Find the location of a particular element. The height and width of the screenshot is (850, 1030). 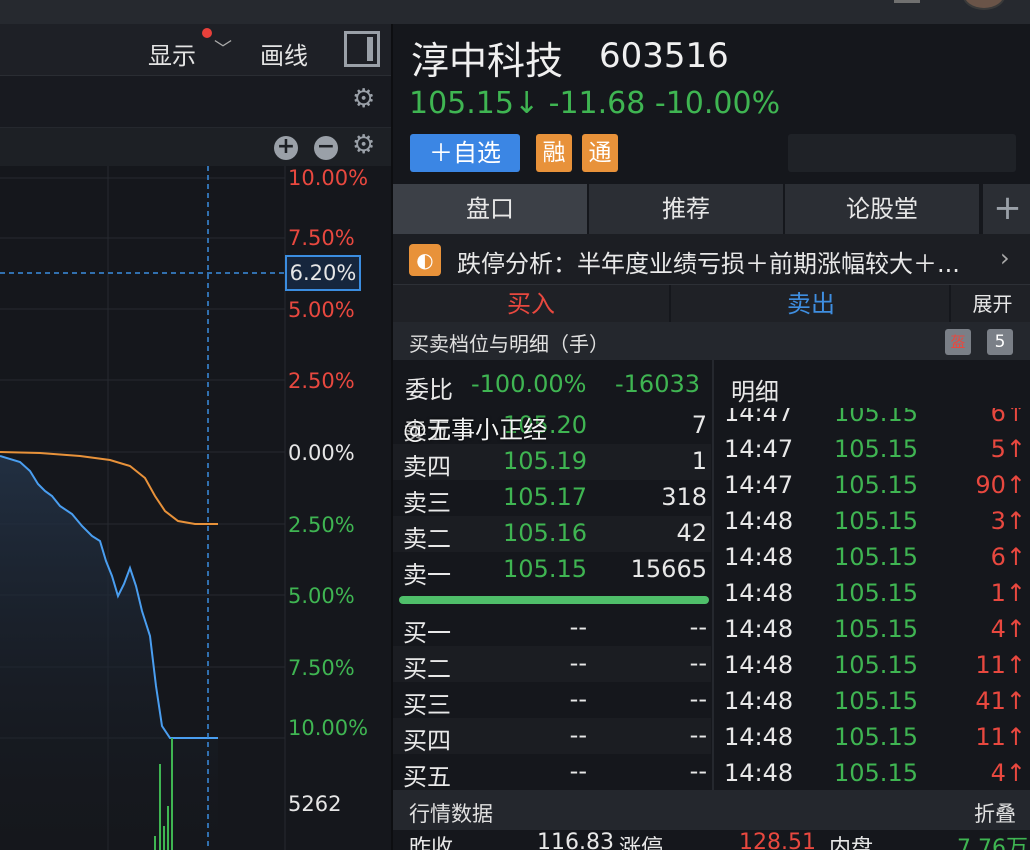

add-tab-icon: + is located at coordinates (1006, 209).